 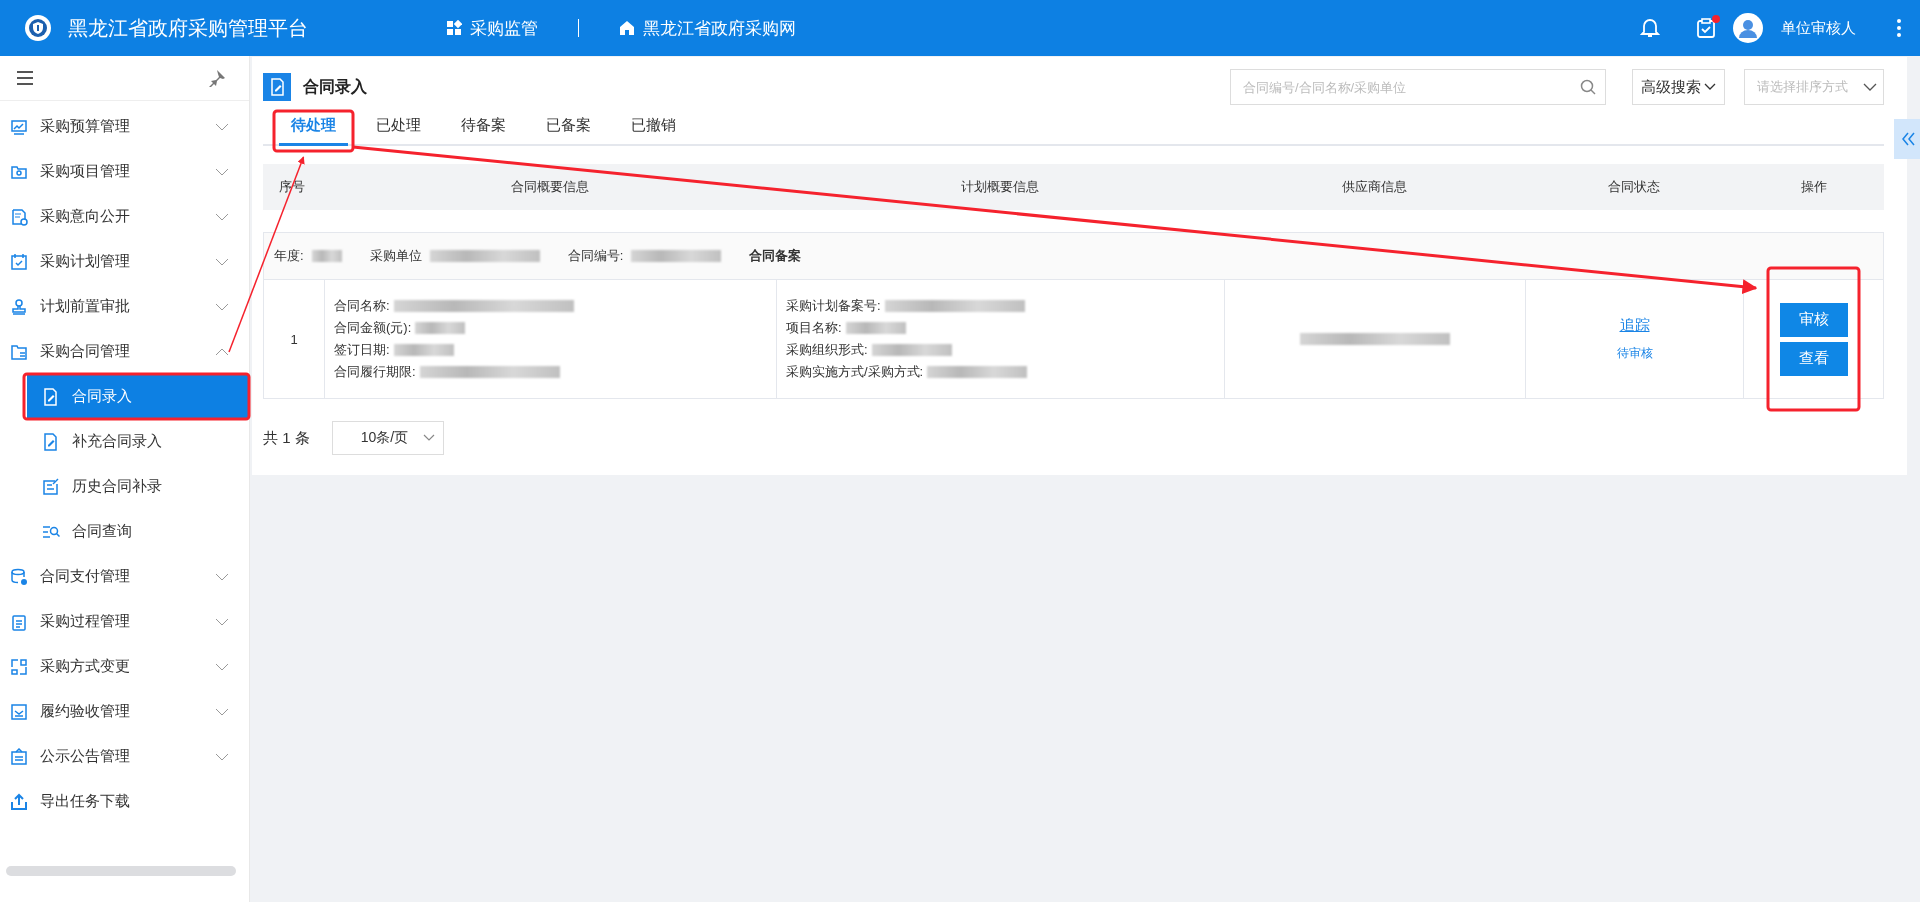 I want to click on tab: 已备案, so click(x=568, y=131).